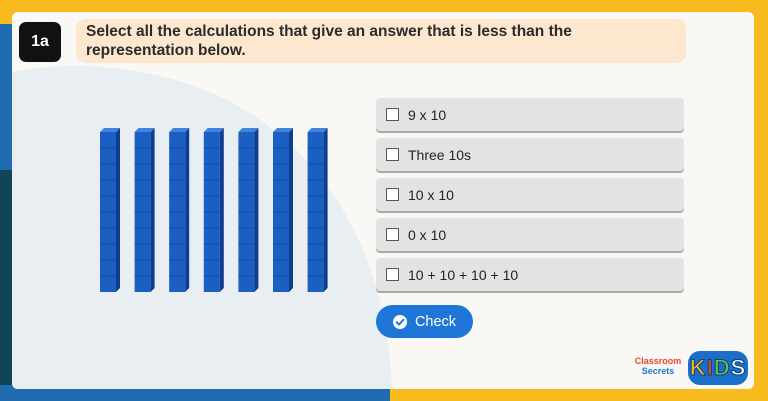 The width and height of the screenshot is (768, 401). Describe the element at coordinates (399, 321) in the screenshot. I see `check-circle-icon` at that location.